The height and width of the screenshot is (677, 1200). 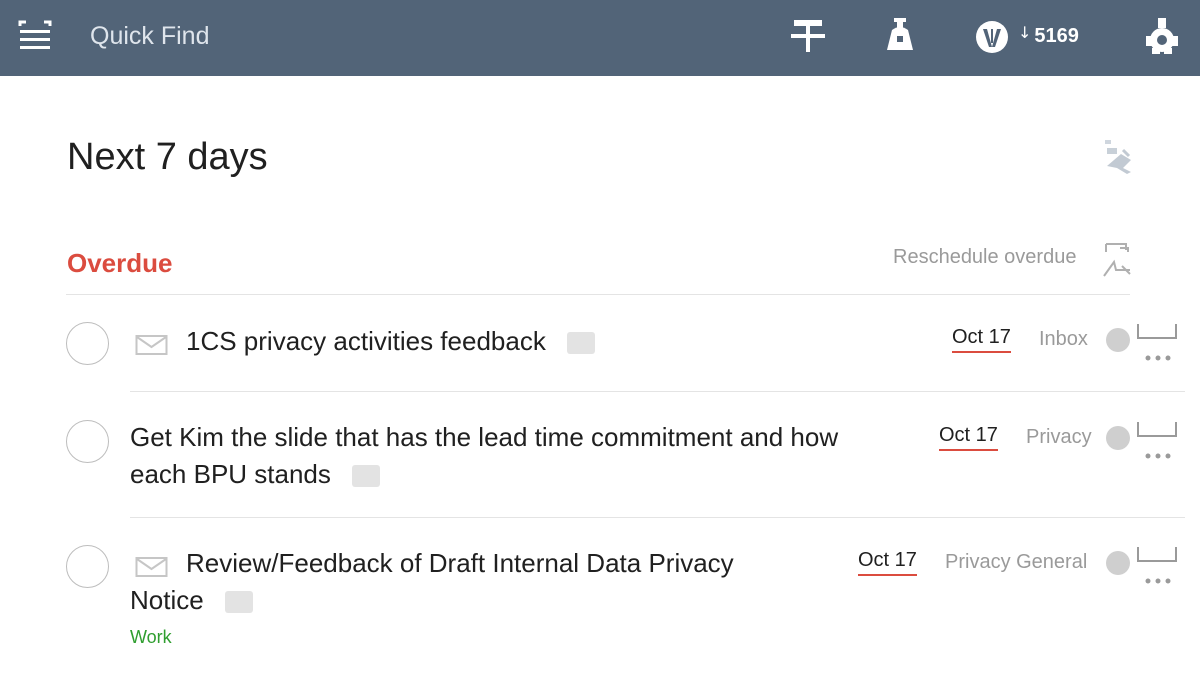 What do you see at coordinates (120, 263) in the screenshot?
I see `section-title-overdue: Overdue` at bounding box center [120, 263].